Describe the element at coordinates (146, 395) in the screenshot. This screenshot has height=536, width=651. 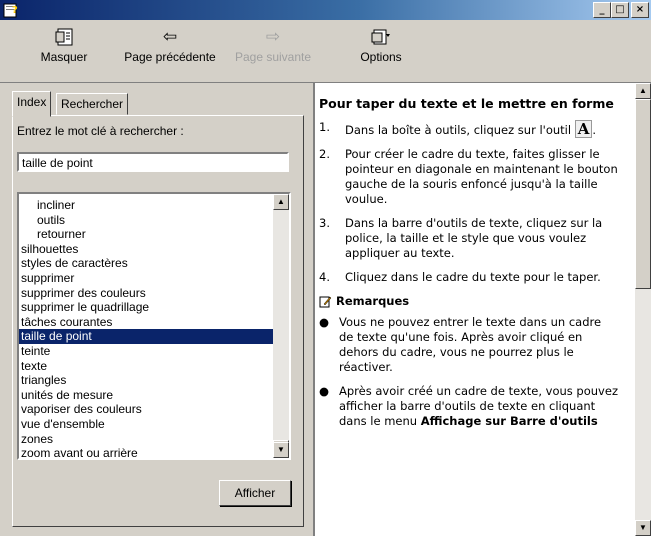
I see `list-item: unités de mesure` at that location.